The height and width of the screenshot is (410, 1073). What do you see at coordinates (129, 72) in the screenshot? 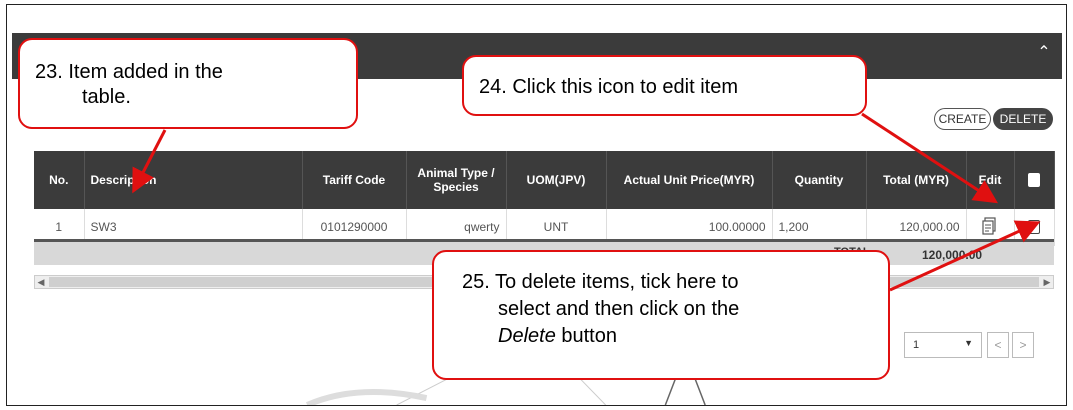
I see `callout-23-line1: 23. Item added in the` at bounding box center [129, 72].